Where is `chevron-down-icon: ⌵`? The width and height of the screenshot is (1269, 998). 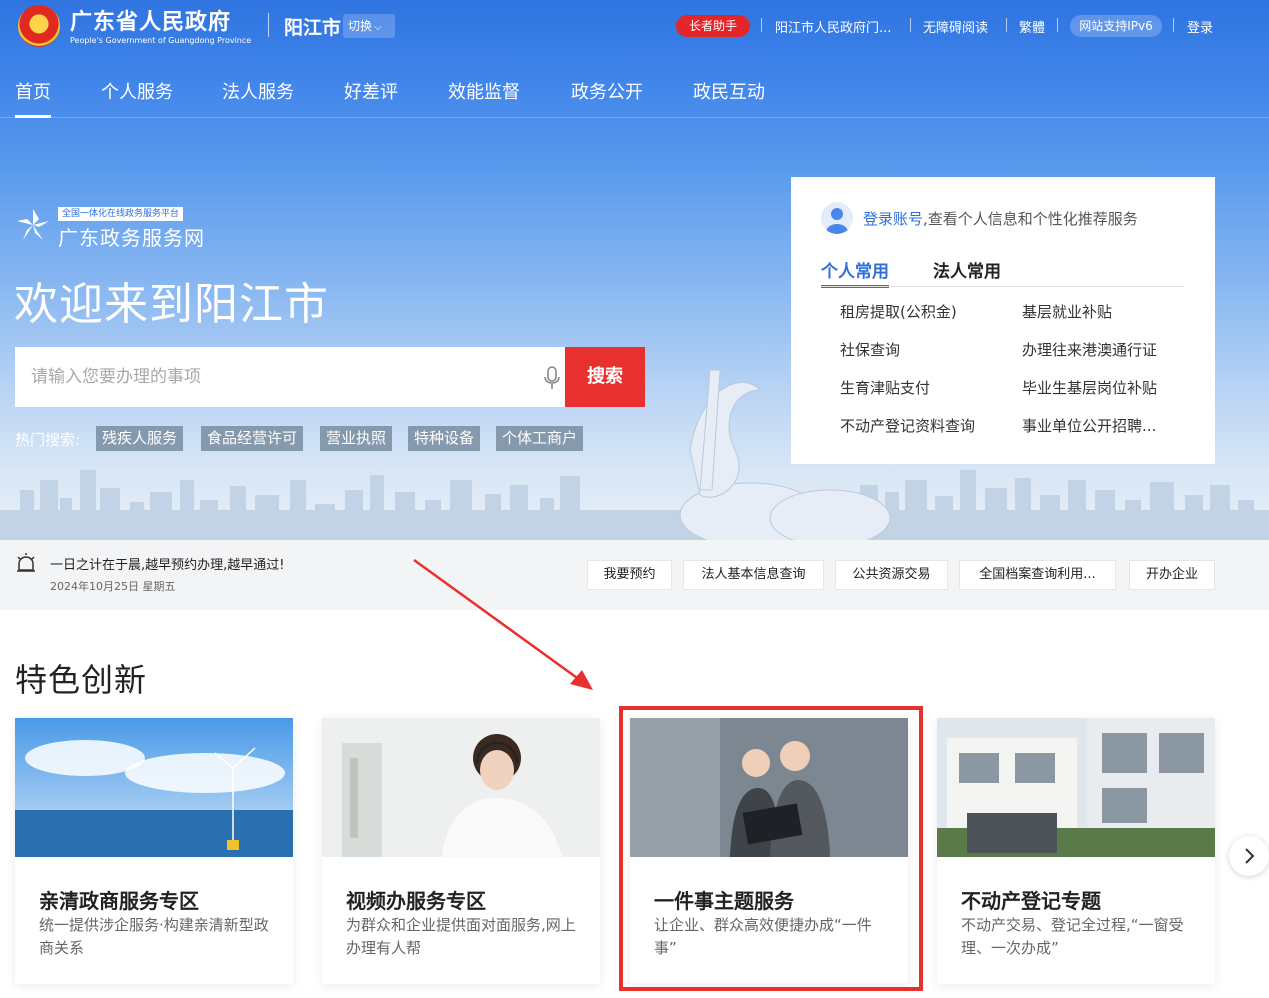
chevron-down-icon: ⌵ is located at coordinates (378, 27).